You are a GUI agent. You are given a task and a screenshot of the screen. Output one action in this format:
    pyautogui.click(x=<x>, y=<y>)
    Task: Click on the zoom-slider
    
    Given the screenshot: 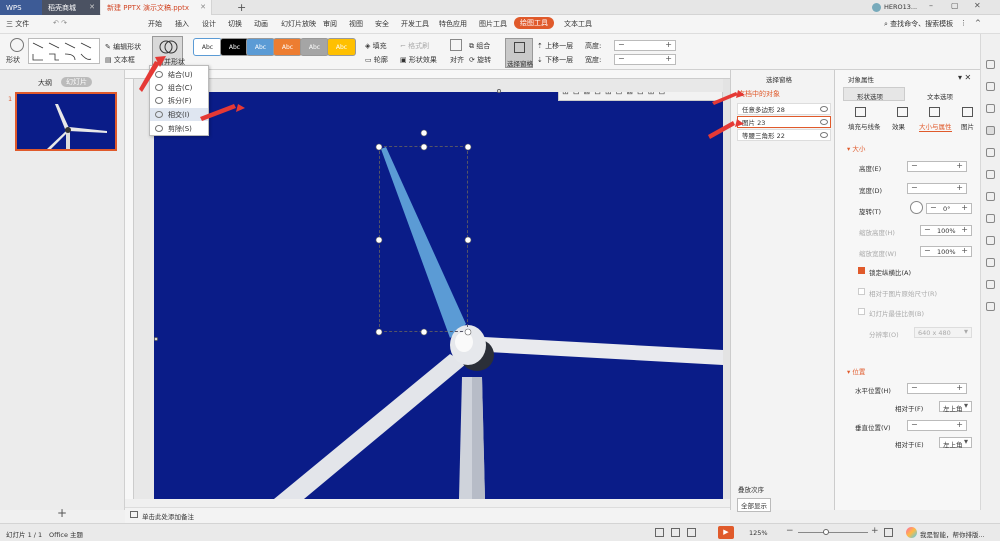 What is the action you would take?
    pyautogui.click(x=833, y=532)
    